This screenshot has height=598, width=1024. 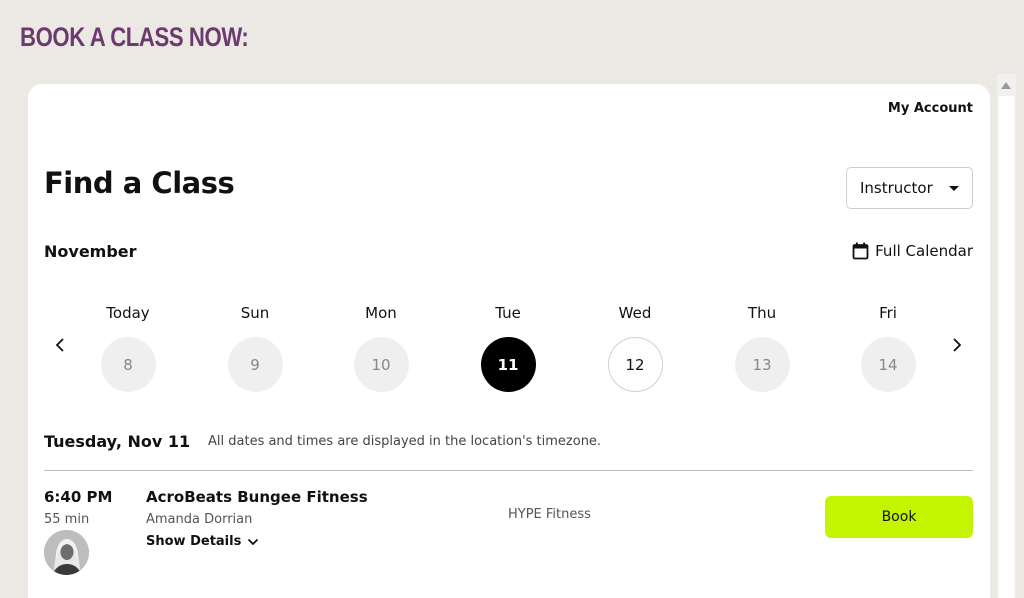 What do you see at coordinates (90, 251) in the screenshot?
I see `month-label: November` at bounding box center [90, 251].